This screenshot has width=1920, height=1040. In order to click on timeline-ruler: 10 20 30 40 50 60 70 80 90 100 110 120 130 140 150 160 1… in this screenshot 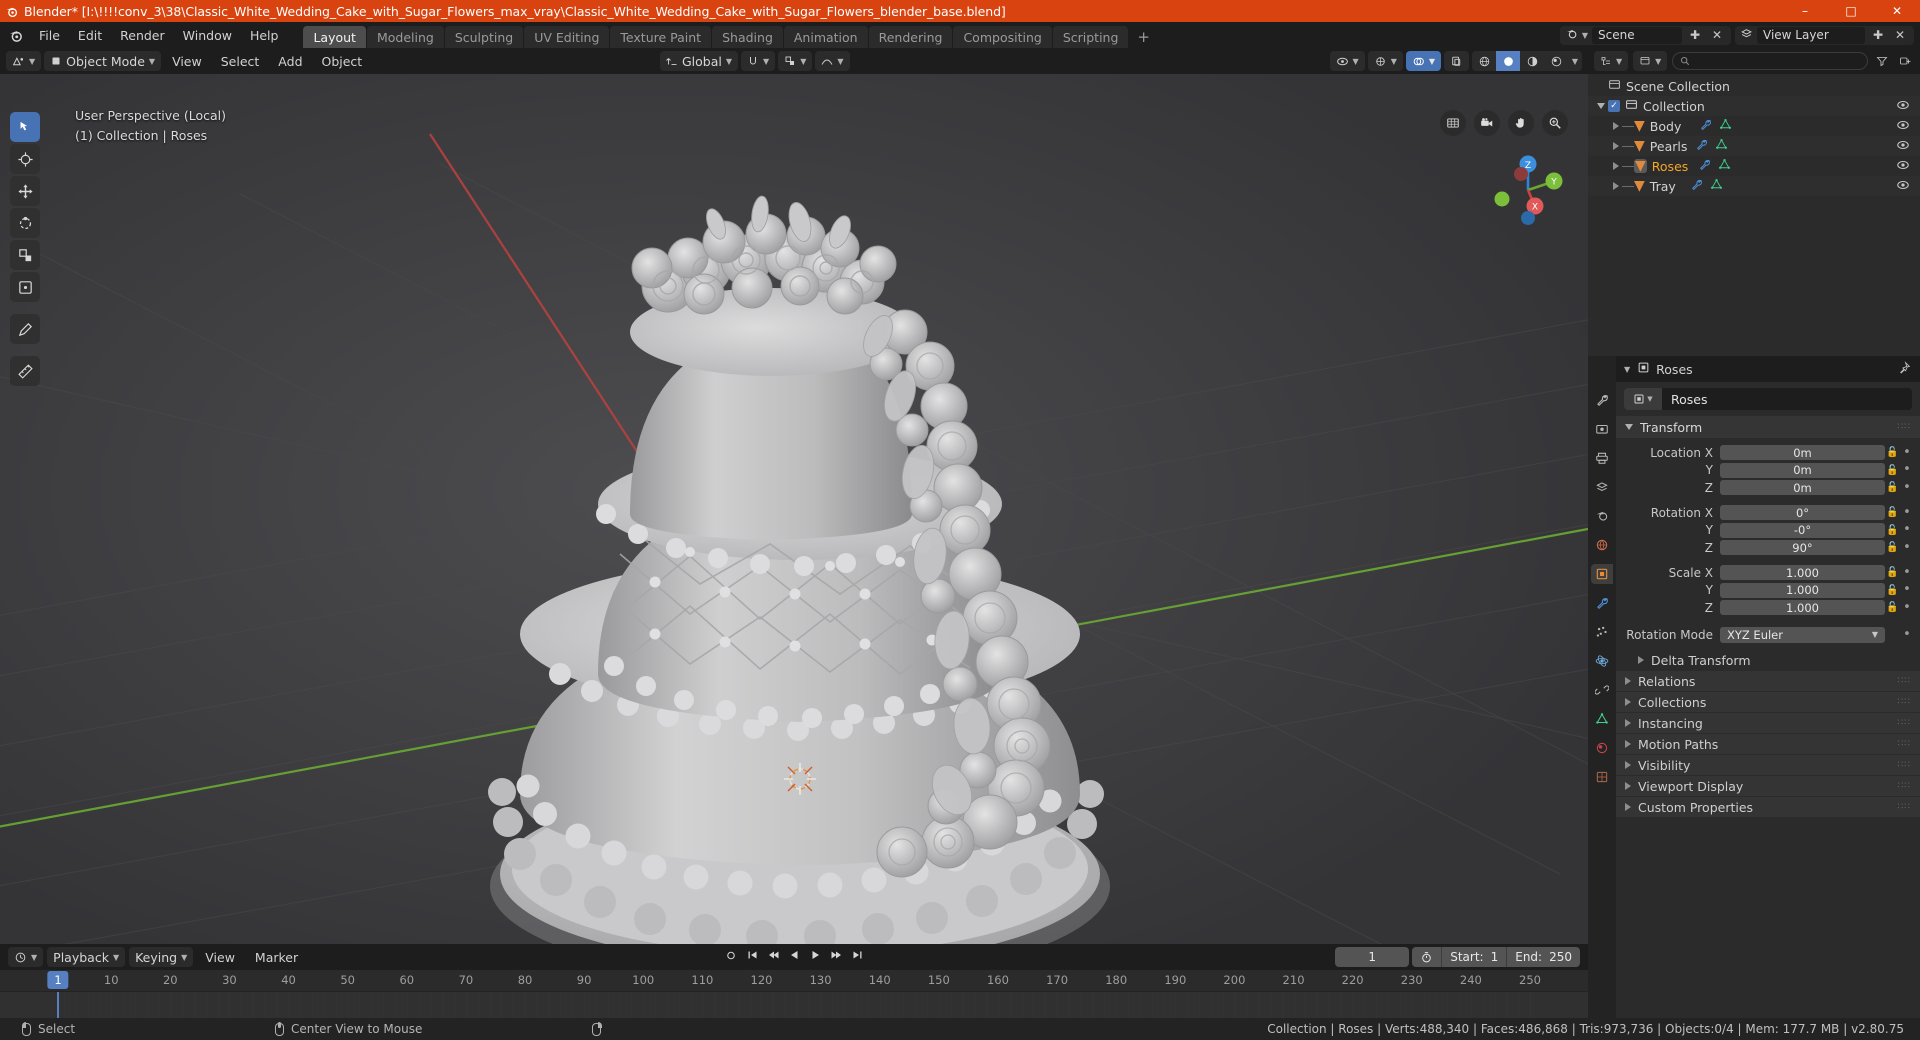, I will do `click(794, 981)`.